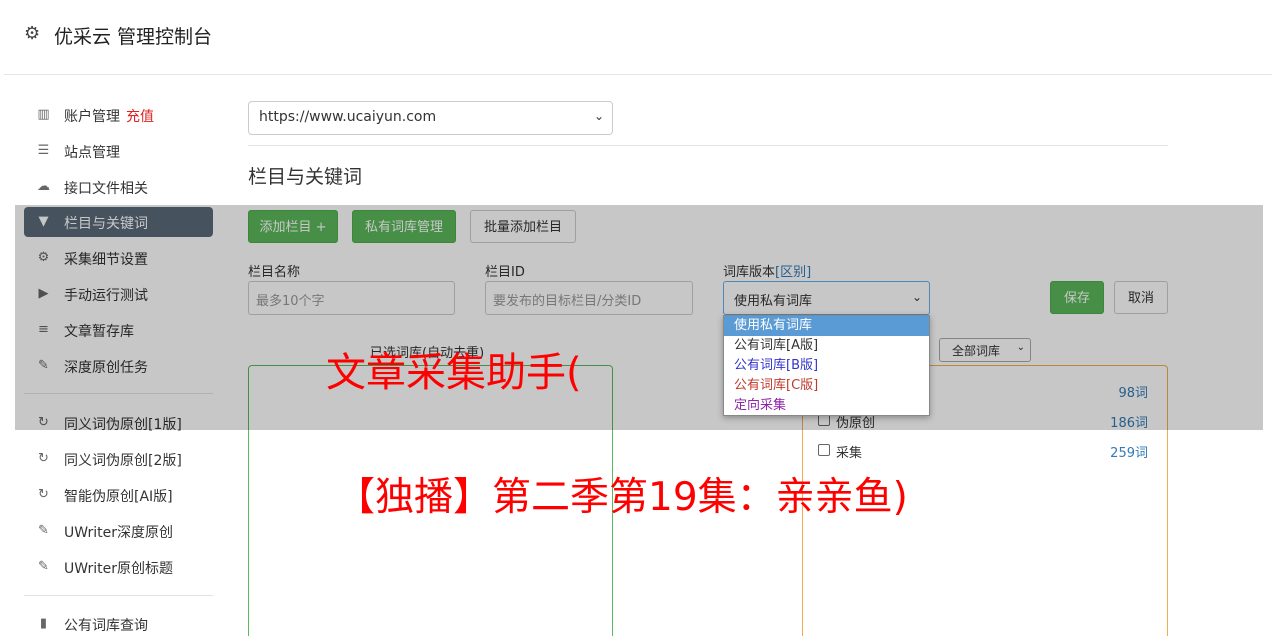  I want to click on sidebar-item-uwriter-title: ✎ UWriter原创标题, so click(118, 567).